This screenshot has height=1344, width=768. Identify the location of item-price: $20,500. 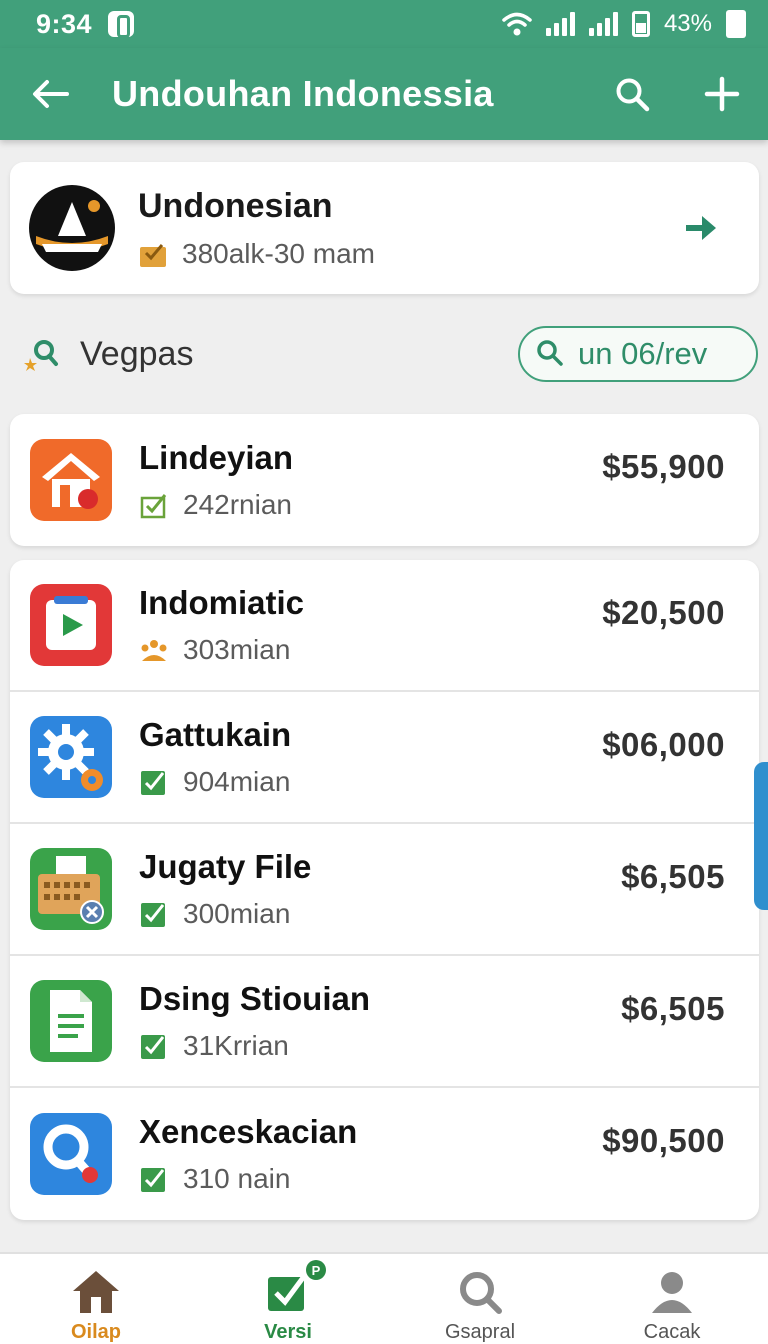
(663, 612).